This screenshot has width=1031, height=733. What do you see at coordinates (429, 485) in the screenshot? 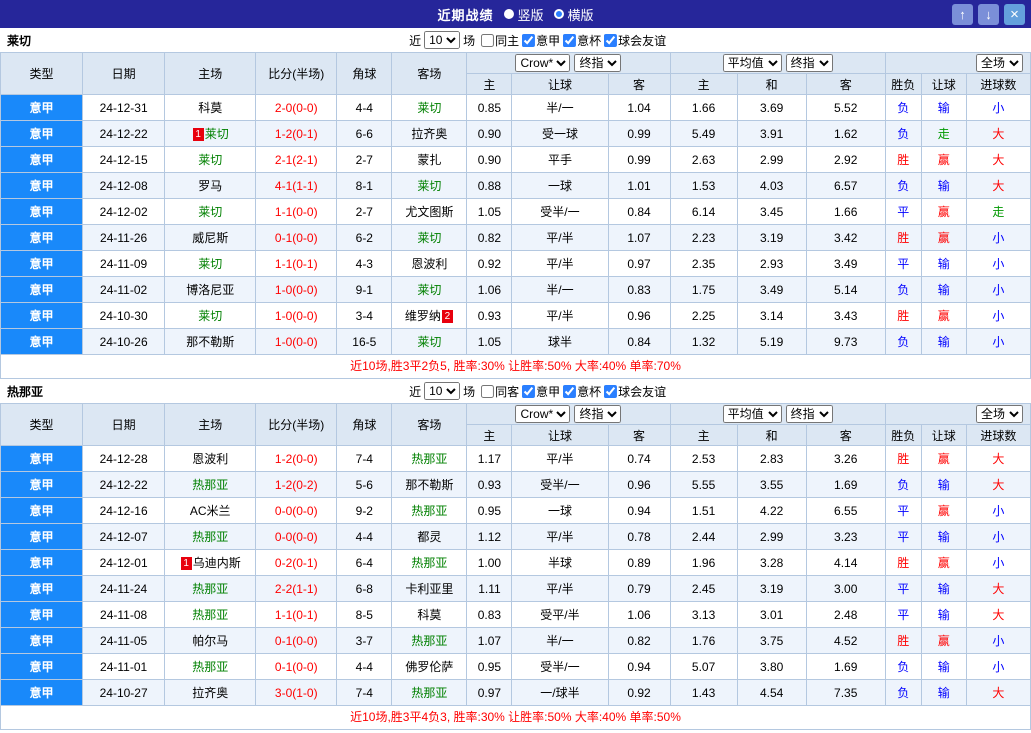
I see `away-team-link: 那不勒斯` at bounding box center [429, 485].